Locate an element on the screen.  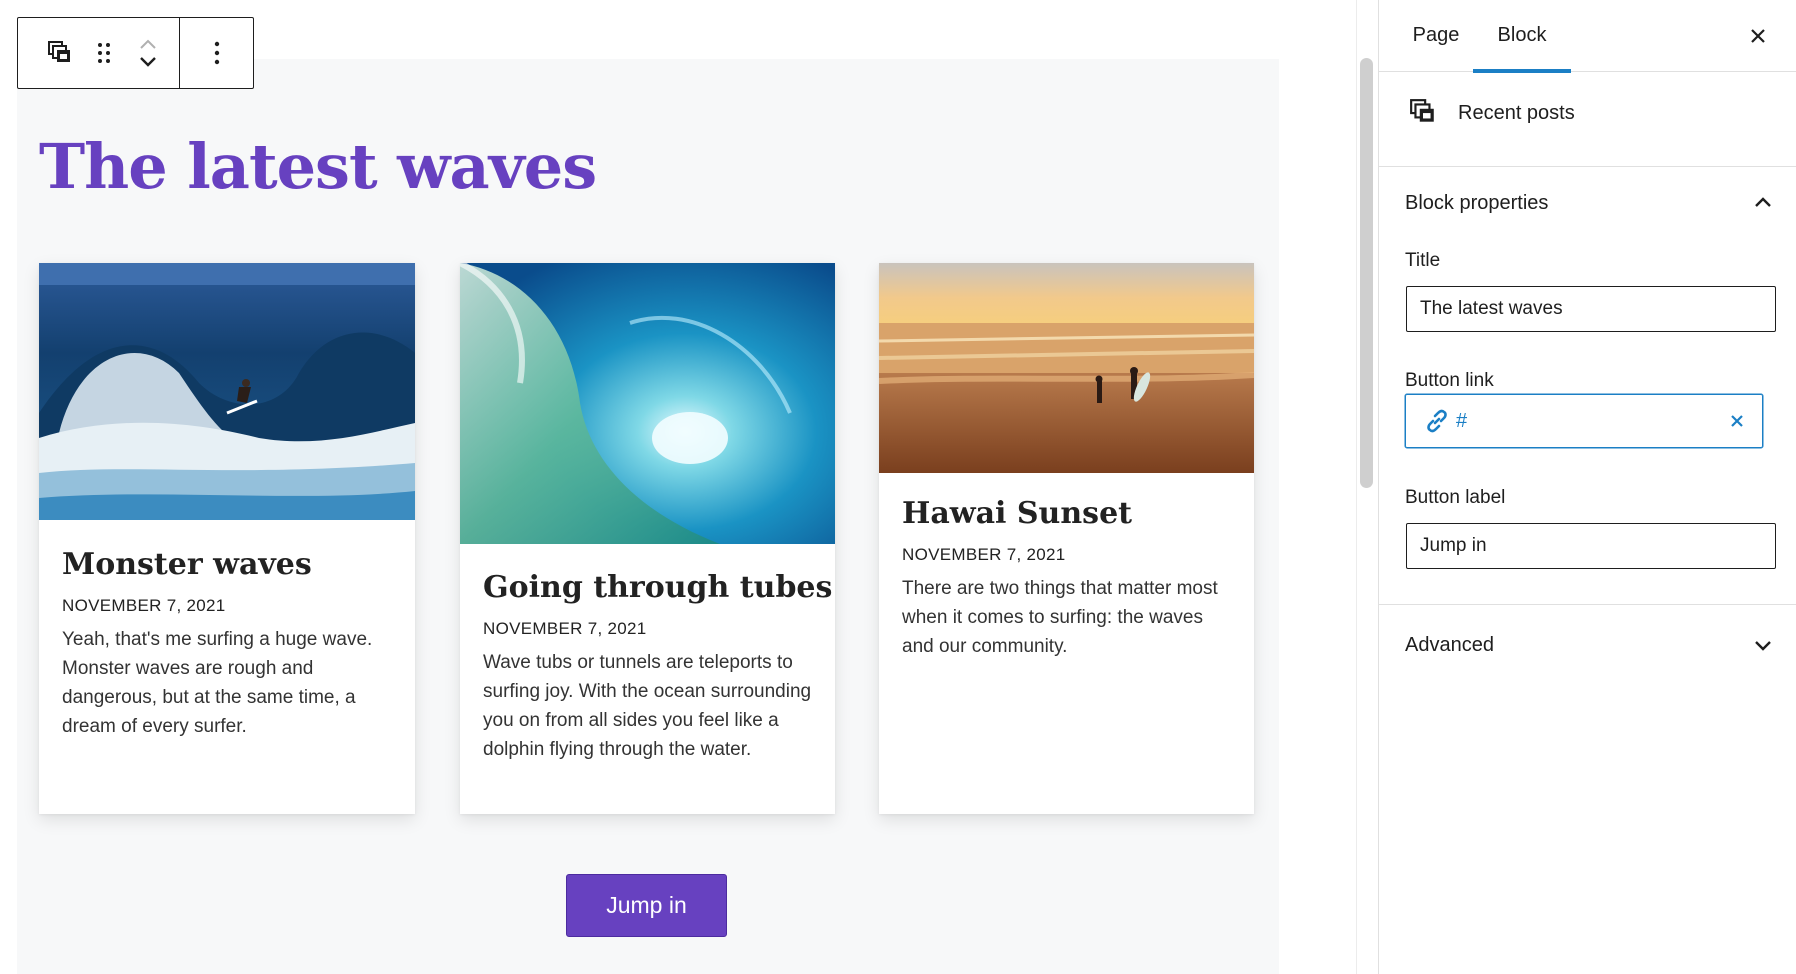
canvas-divider is located at coordinates (1356, 487).